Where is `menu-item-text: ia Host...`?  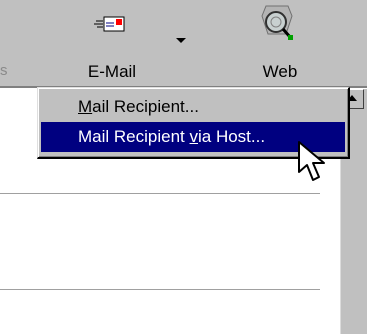
menu-item-text: ia Host... is located at coordinates (232, 136).